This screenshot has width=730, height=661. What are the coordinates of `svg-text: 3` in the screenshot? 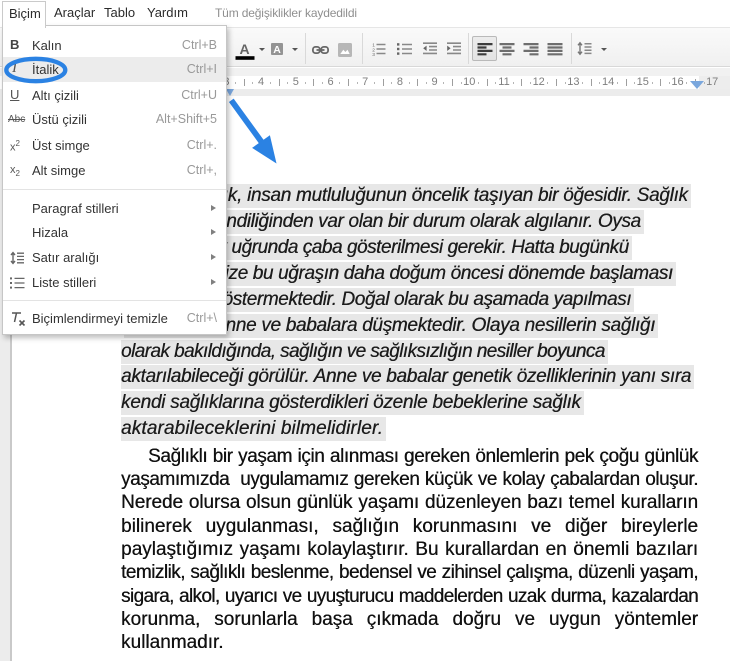 It's located at (373, 54).